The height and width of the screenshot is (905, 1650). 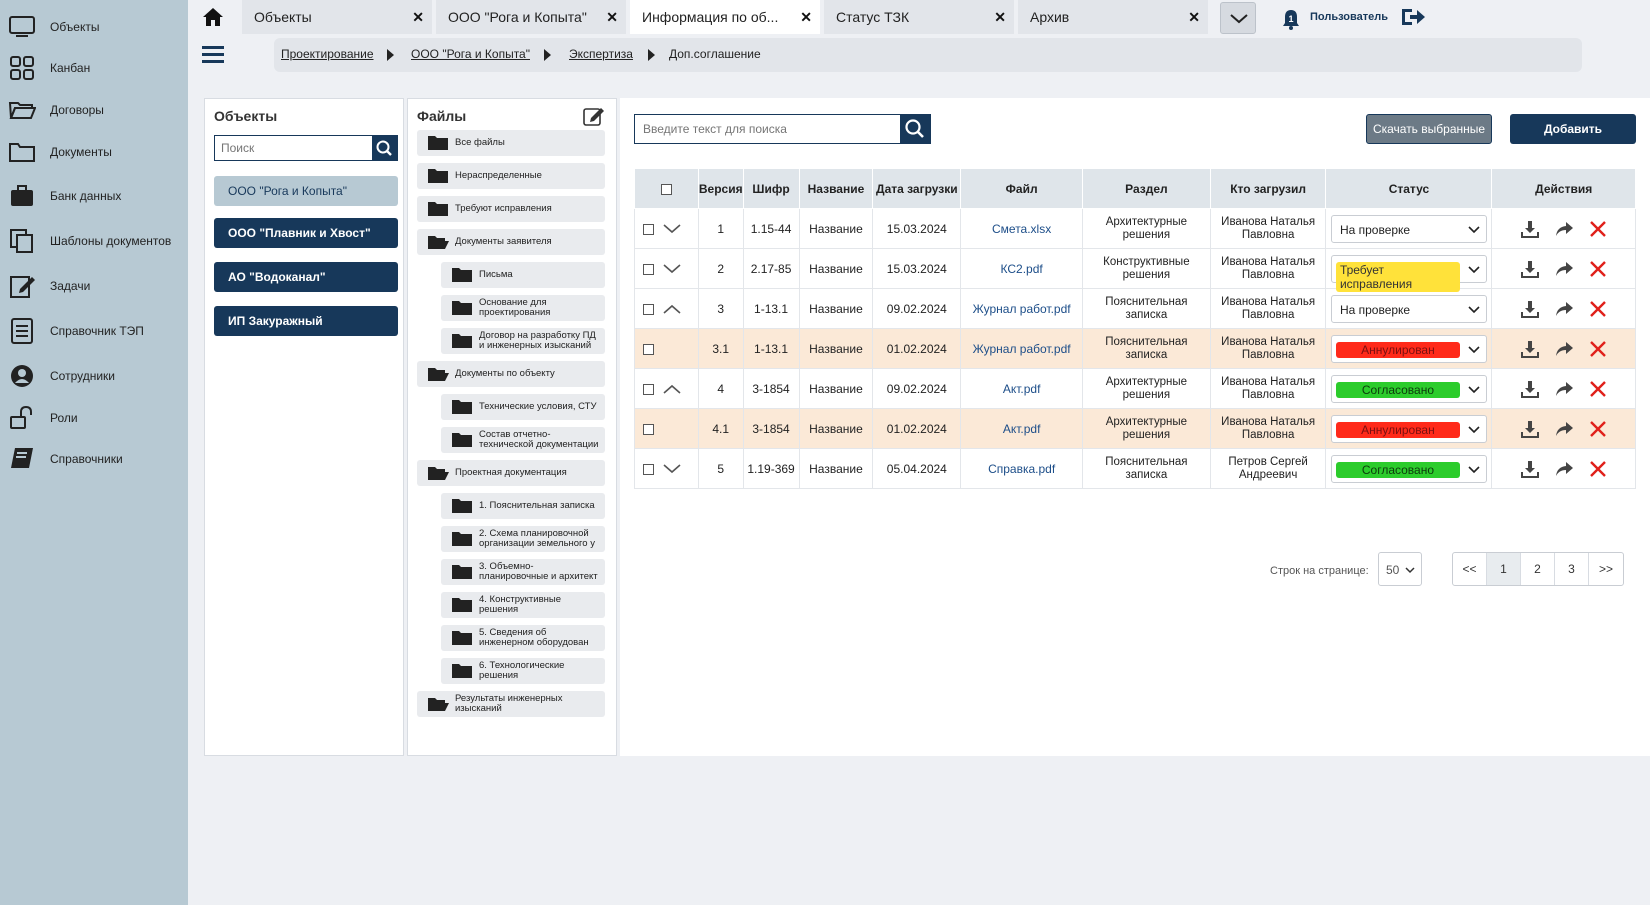 I want to click on sidebar-item-documents: Документы, so click(x=94, y=152).